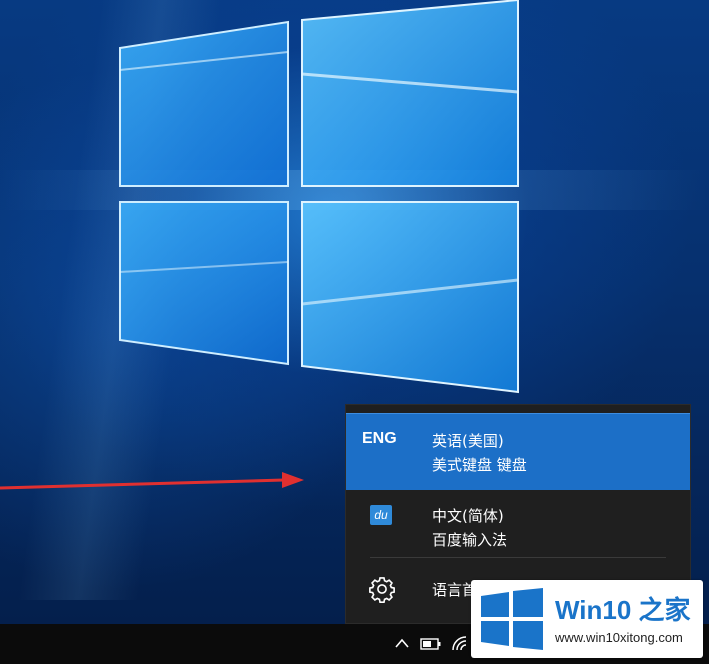 This screenshot has height=664, width=709. What do you see at coordinates (468, 516) in the screenshot?
I see `language-name: 中文(简体)` at bounding box center [468, 516].